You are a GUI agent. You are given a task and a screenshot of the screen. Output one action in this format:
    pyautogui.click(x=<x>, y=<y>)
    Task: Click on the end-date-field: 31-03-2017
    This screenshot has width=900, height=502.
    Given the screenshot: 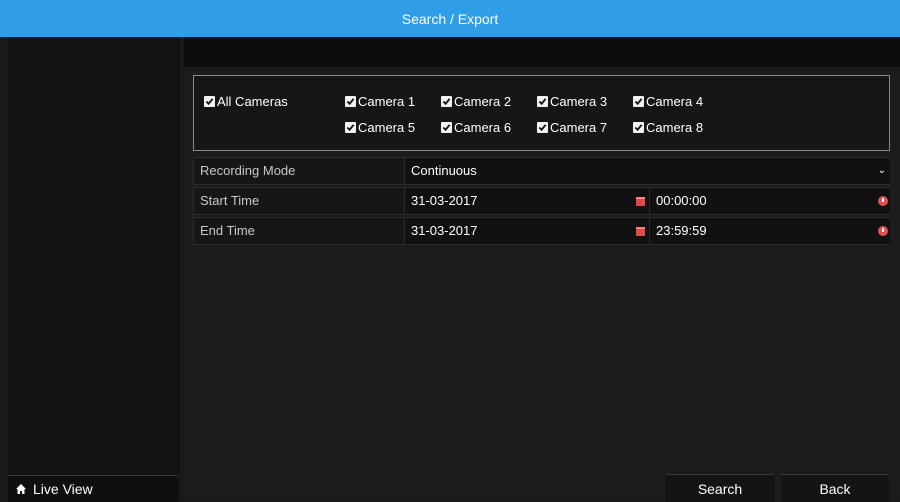 What is the action you would take?
    pyautogui.click(x=526, y=231)
    